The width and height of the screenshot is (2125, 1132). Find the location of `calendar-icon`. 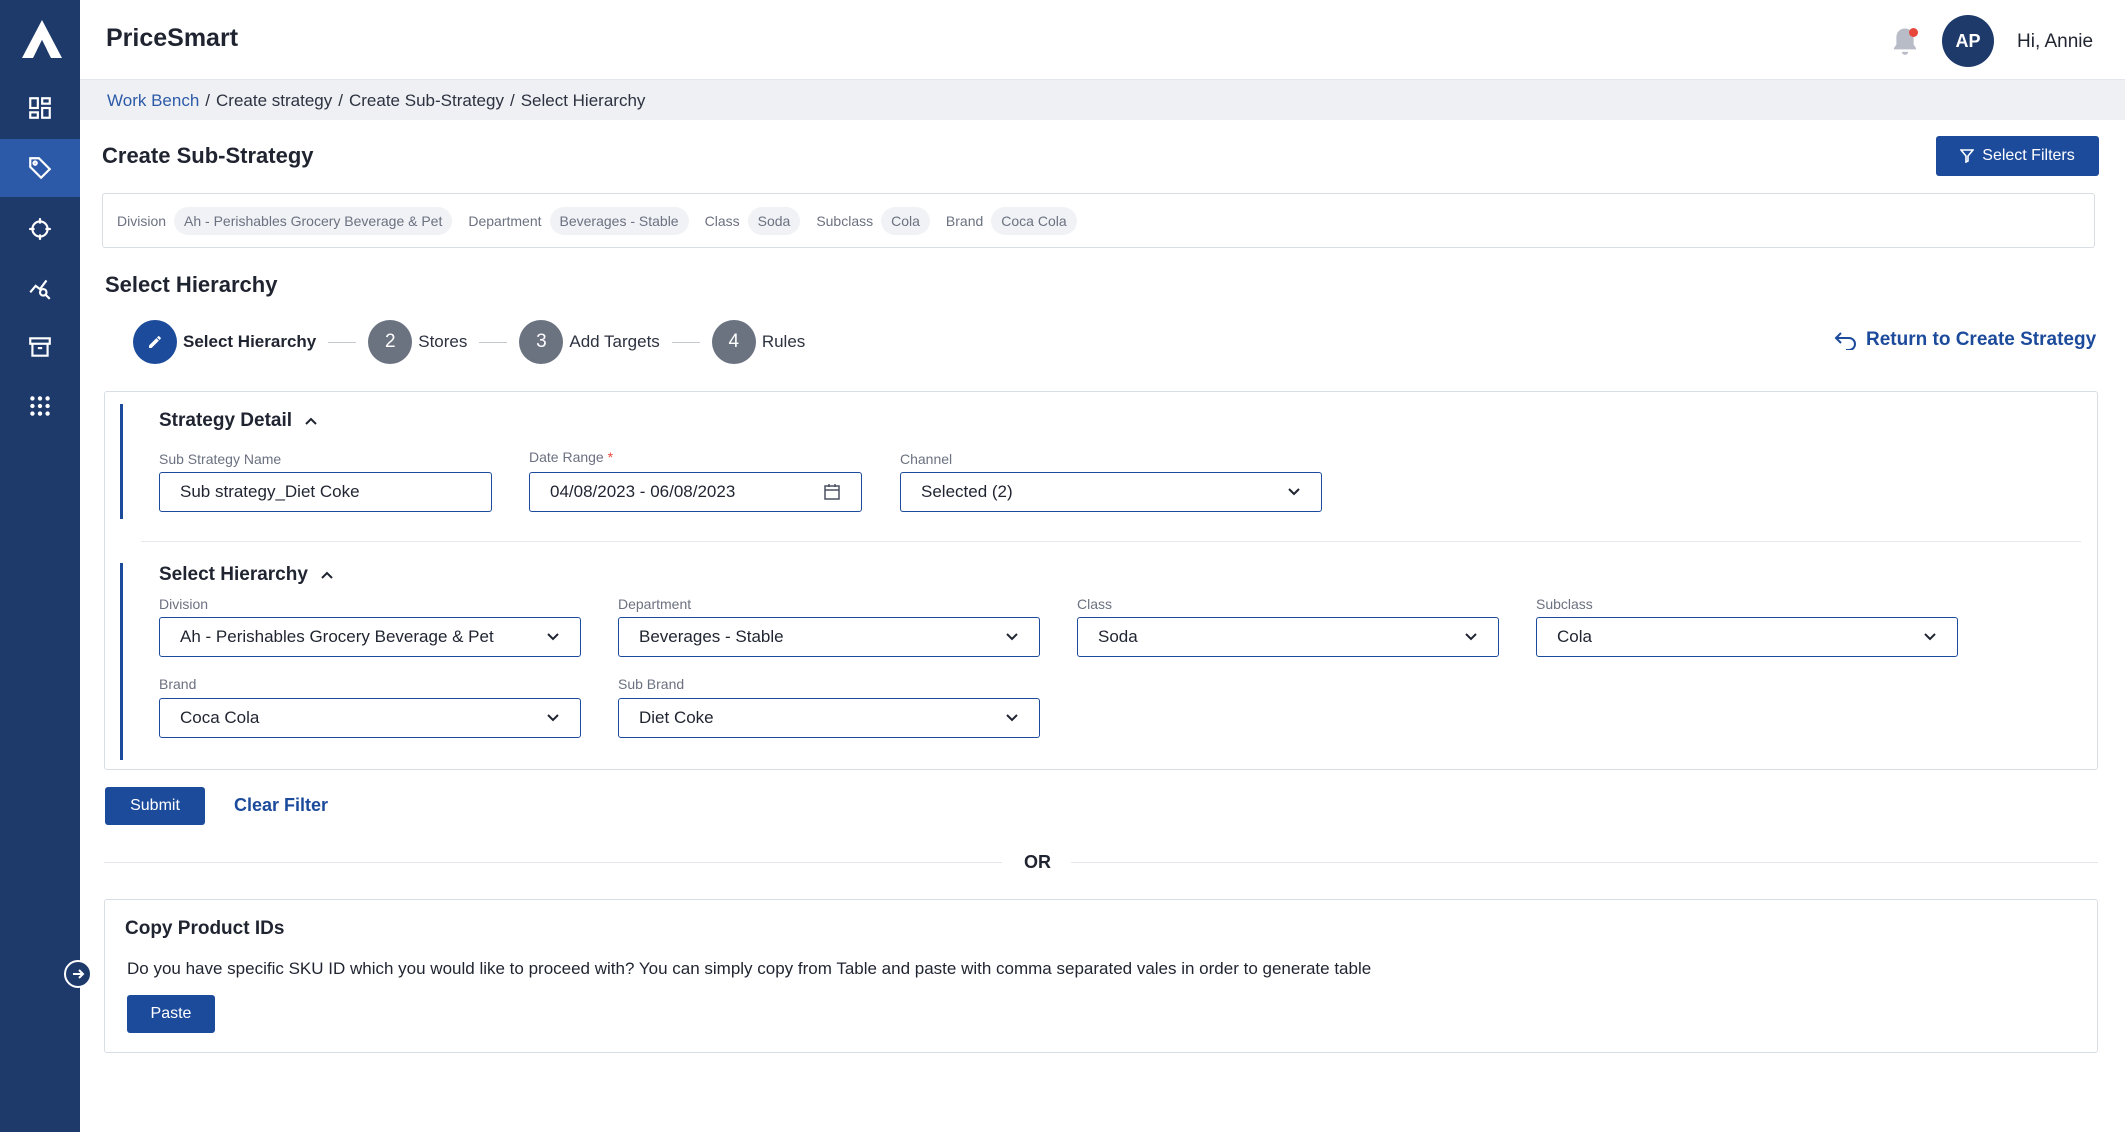

calendar-icon is located at coordinates (832, 492).